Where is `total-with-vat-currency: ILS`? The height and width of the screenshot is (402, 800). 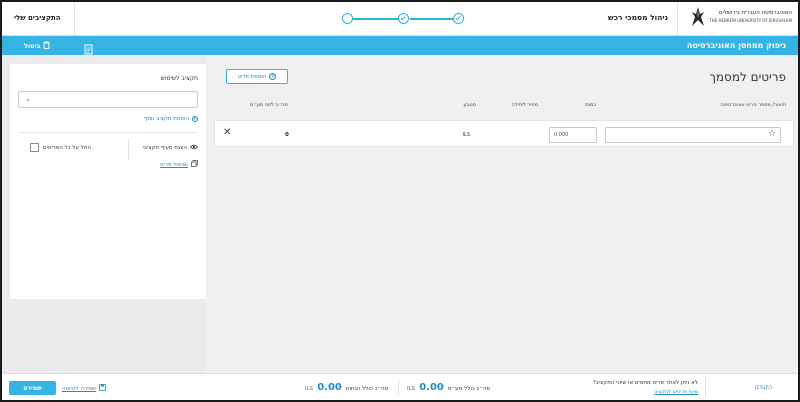 total-with-vat-currency: ILS is located at coordinates (411, 389).